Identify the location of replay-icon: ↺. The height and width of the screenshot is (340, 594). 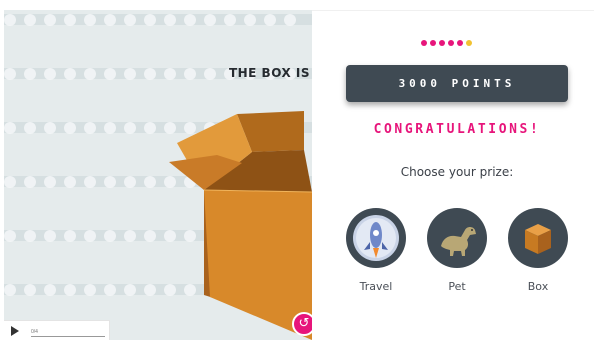
(304, 323).